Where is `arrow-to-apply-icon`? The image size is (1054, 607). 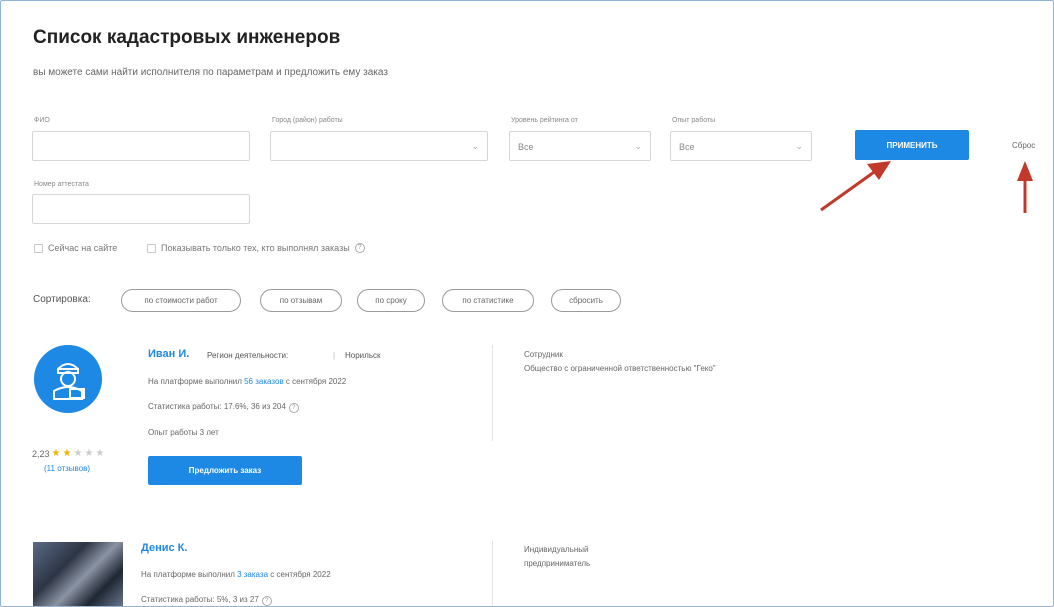 arrow-to-apply-icon is located at coordinates (849, 190).